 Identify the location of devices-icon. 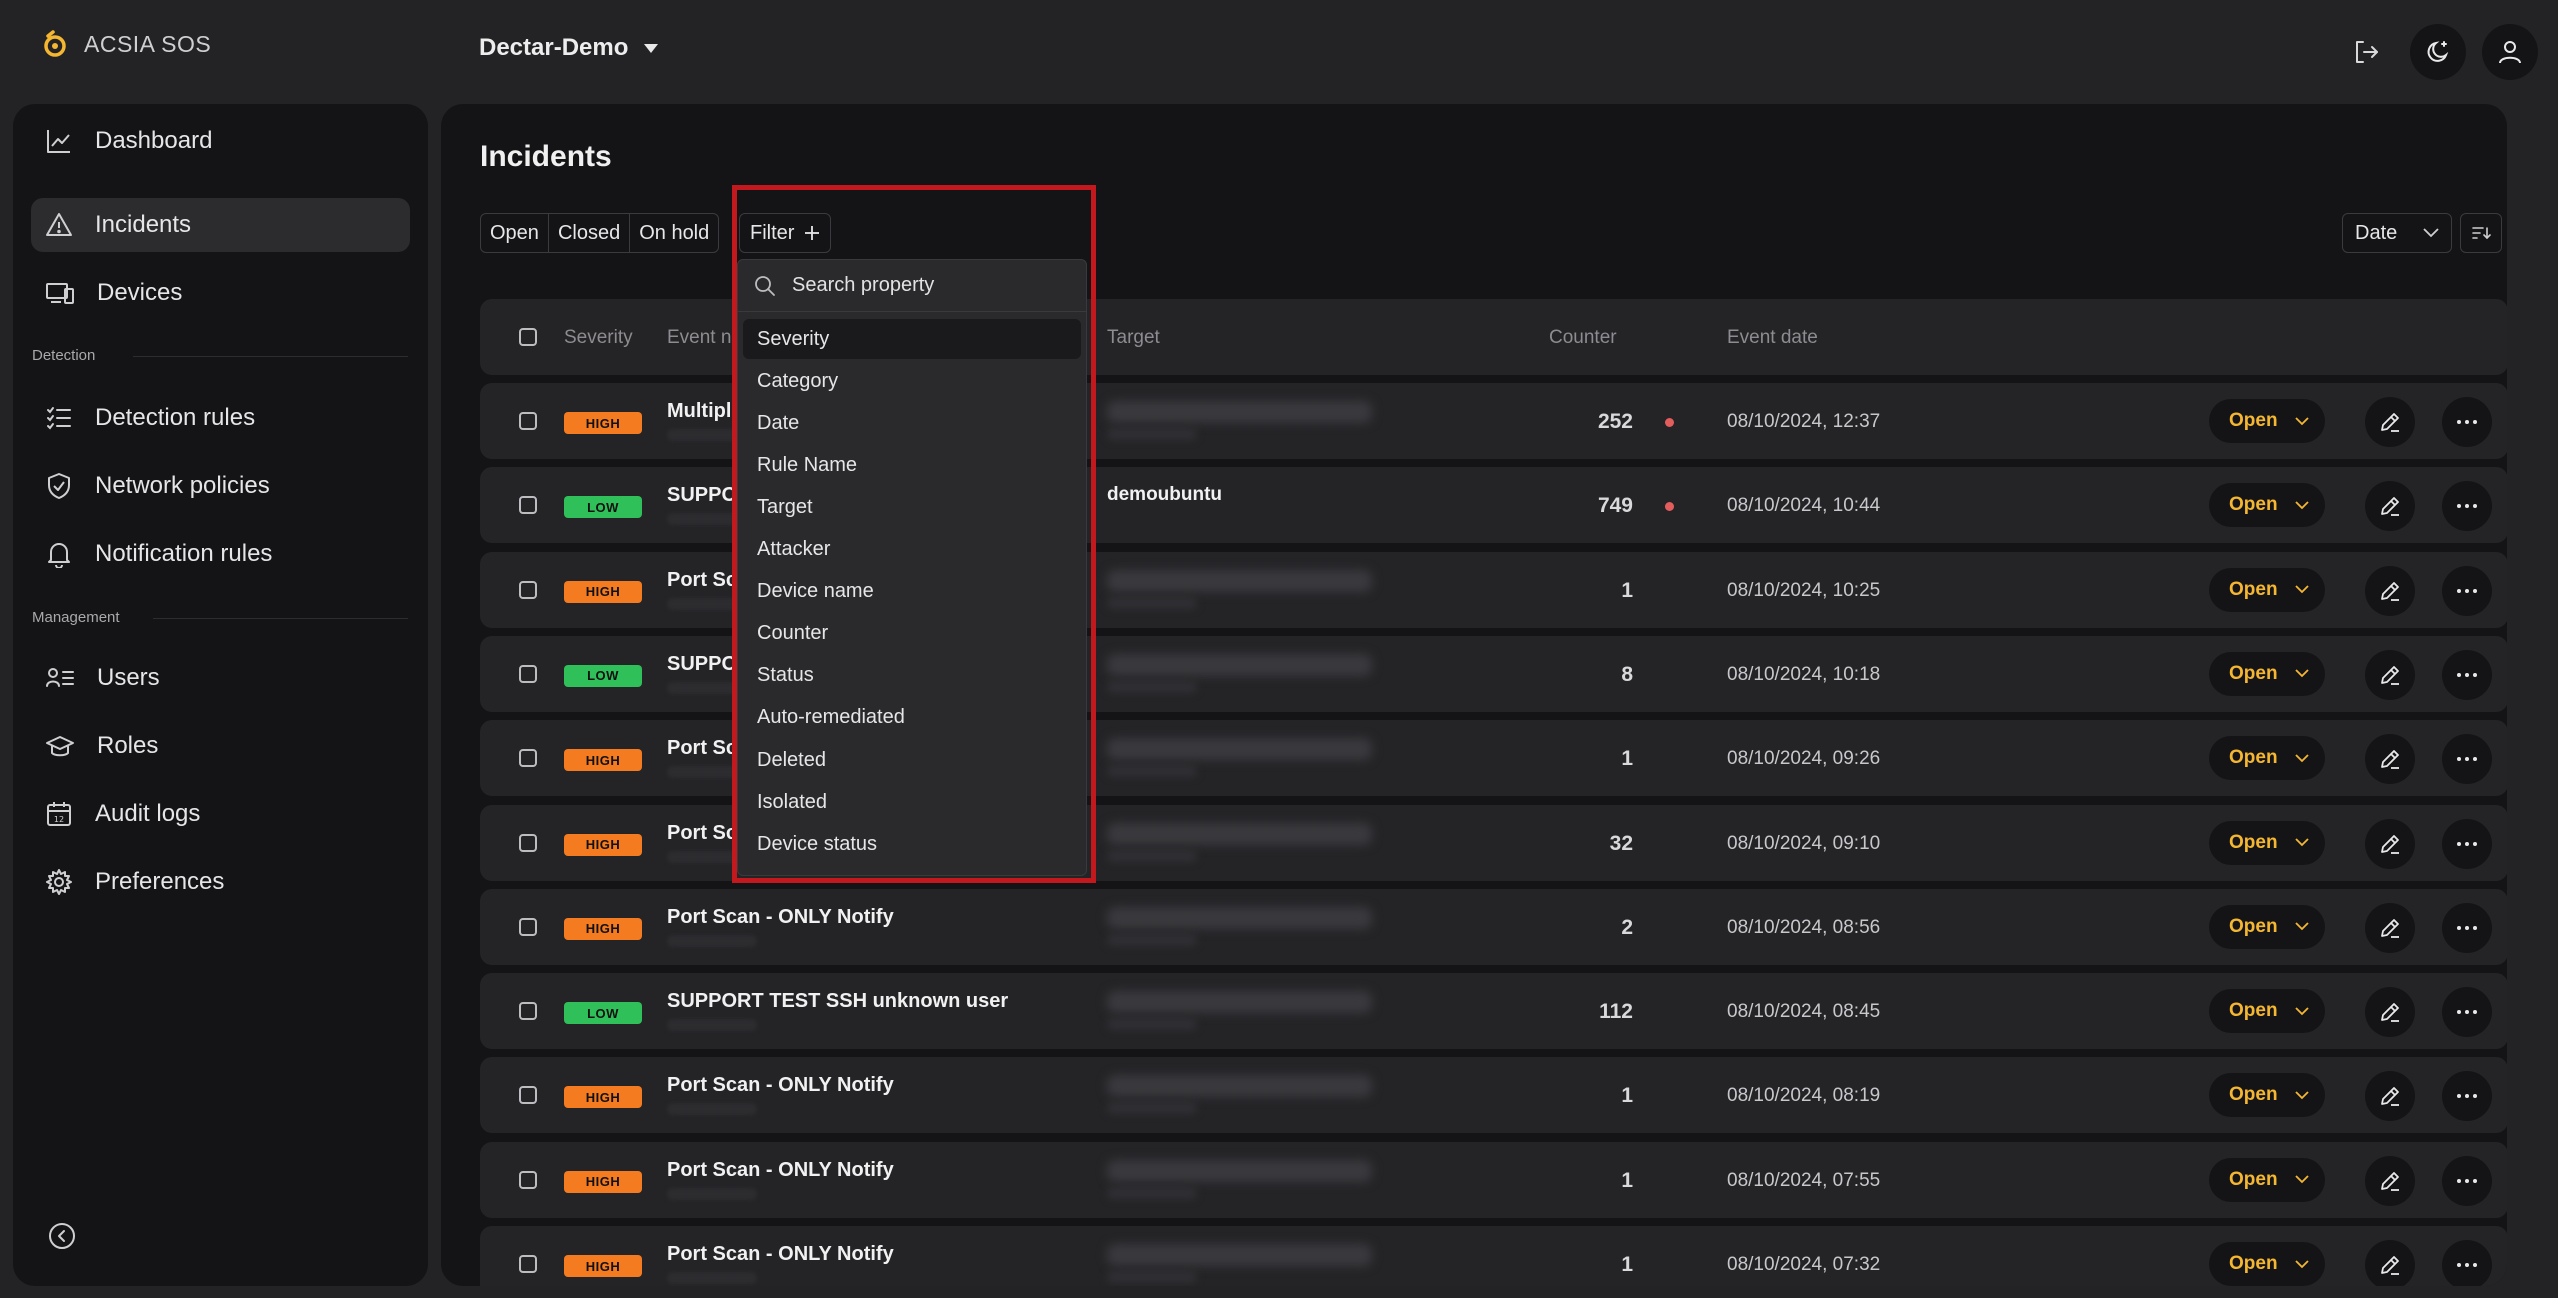
(60, 293).